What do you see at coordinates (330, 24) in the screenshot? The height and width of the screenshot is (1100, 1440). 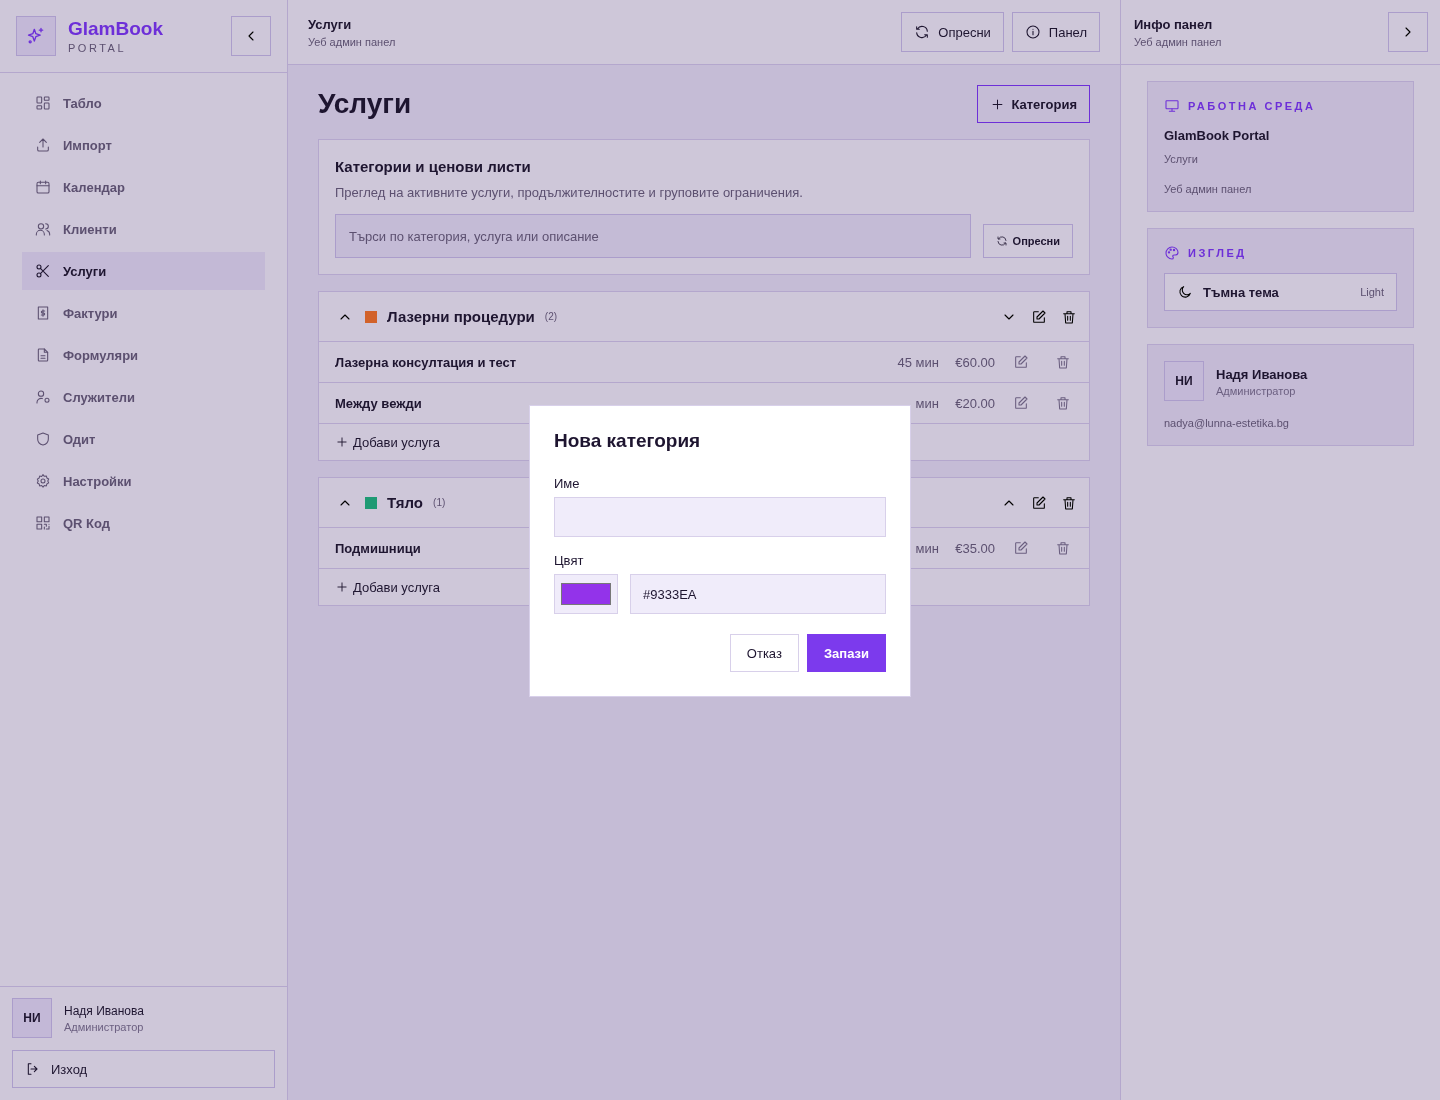 I see `header-title: Услуги` at bounding box center [330, 24].